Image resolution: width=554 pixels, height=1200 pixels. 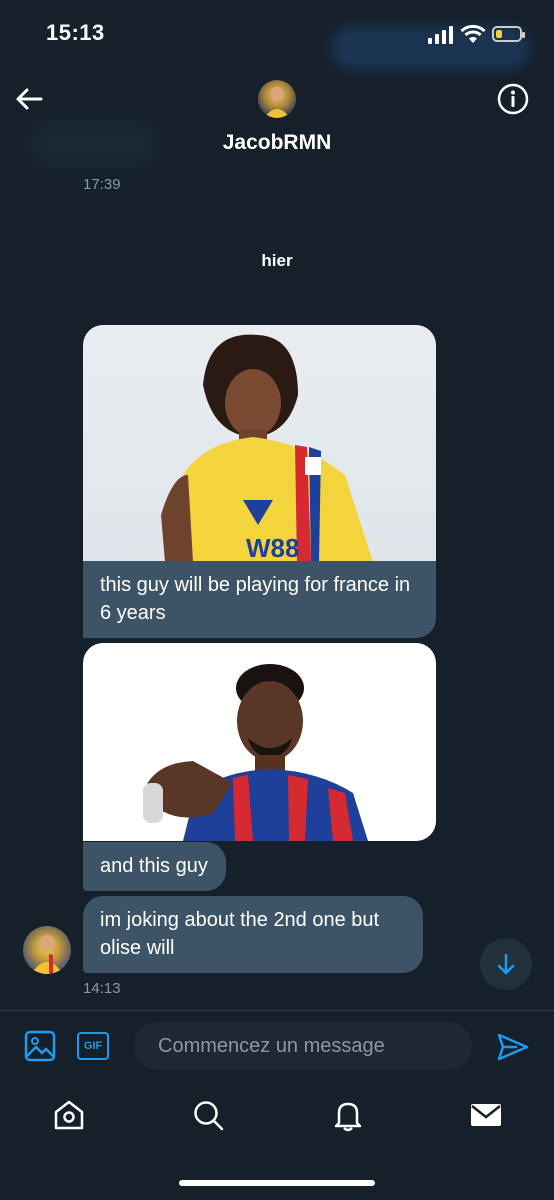 What do you see at coordinates (29, 99) in the screenshot?
I see `back-arrow-icon` at bounding box center [29, 99].